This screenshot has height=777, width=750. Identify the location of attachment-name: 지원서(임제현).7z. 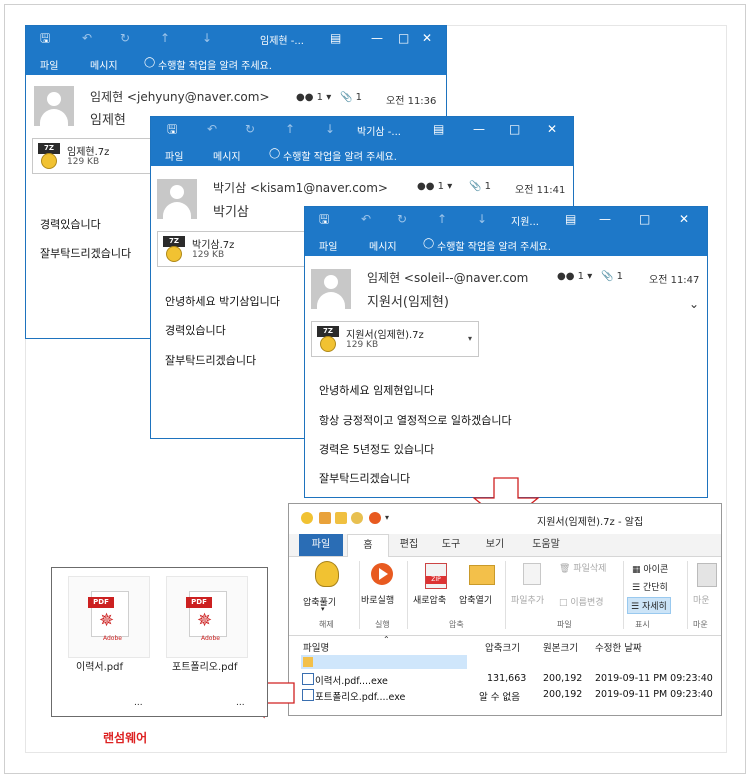
(385, 335).